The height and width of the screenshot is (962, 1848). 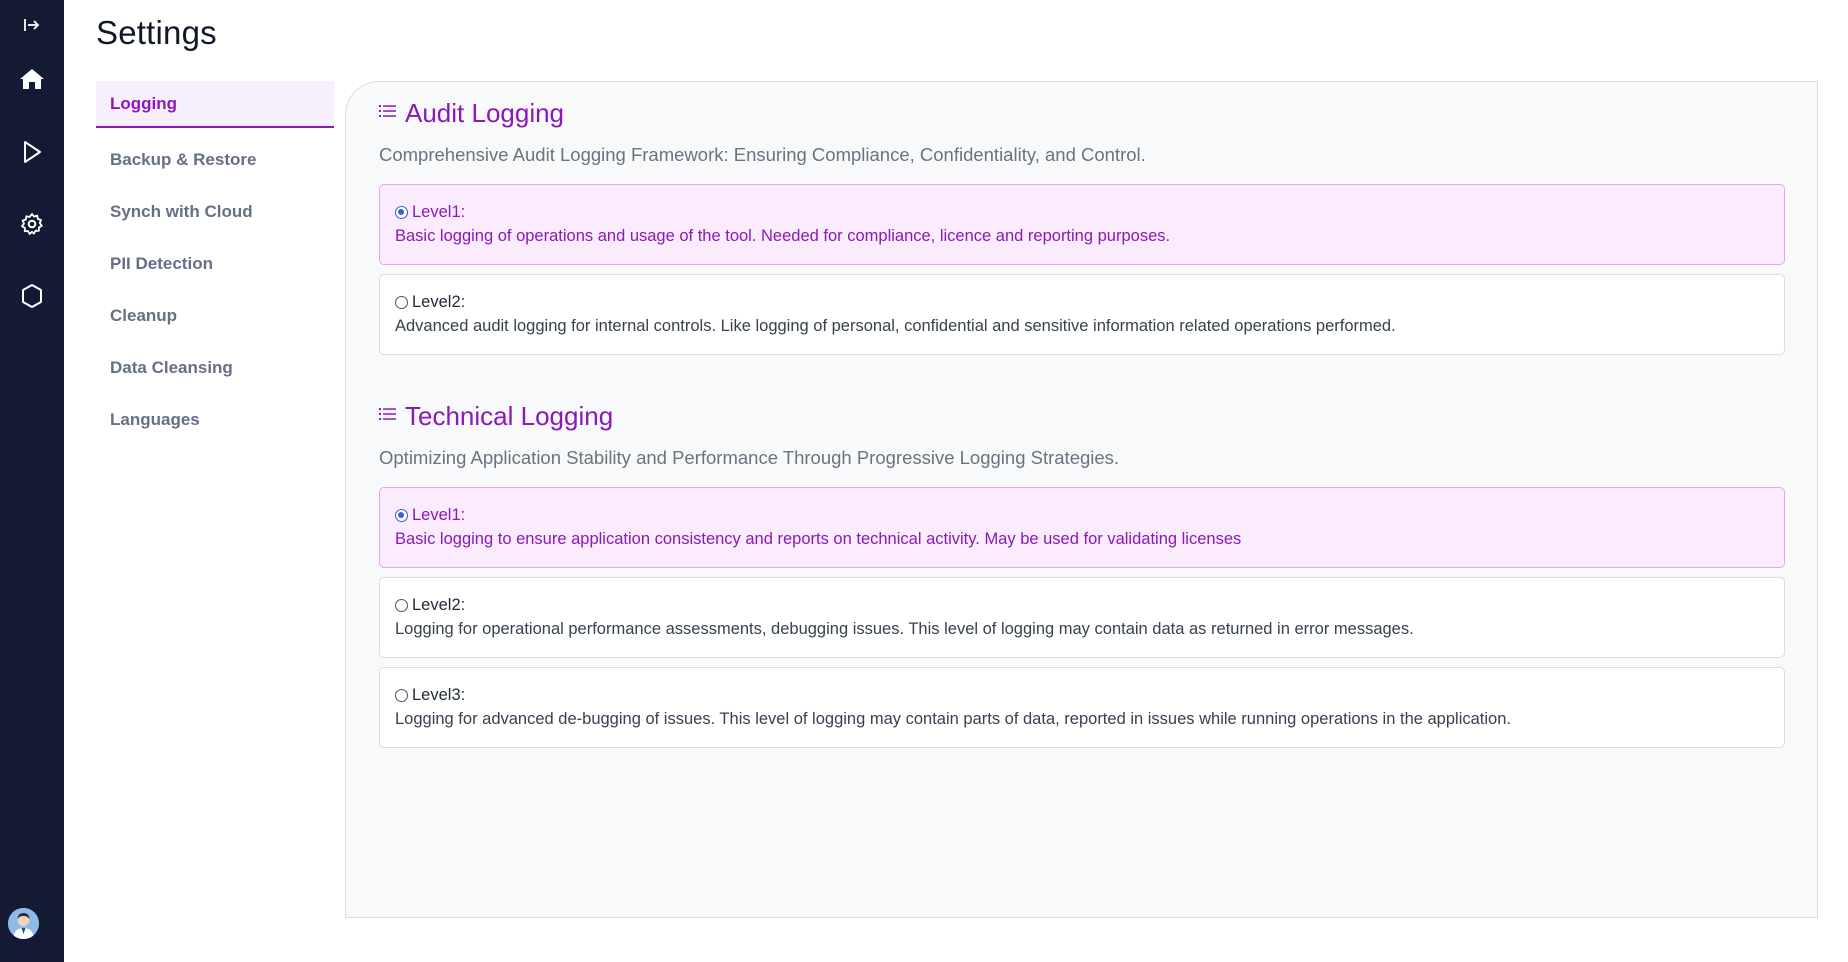 What do you see at coordinates (509, 416) in the screenshot?
I see `technical-section-title: Technical Logging` at bounding box center [509, 416].